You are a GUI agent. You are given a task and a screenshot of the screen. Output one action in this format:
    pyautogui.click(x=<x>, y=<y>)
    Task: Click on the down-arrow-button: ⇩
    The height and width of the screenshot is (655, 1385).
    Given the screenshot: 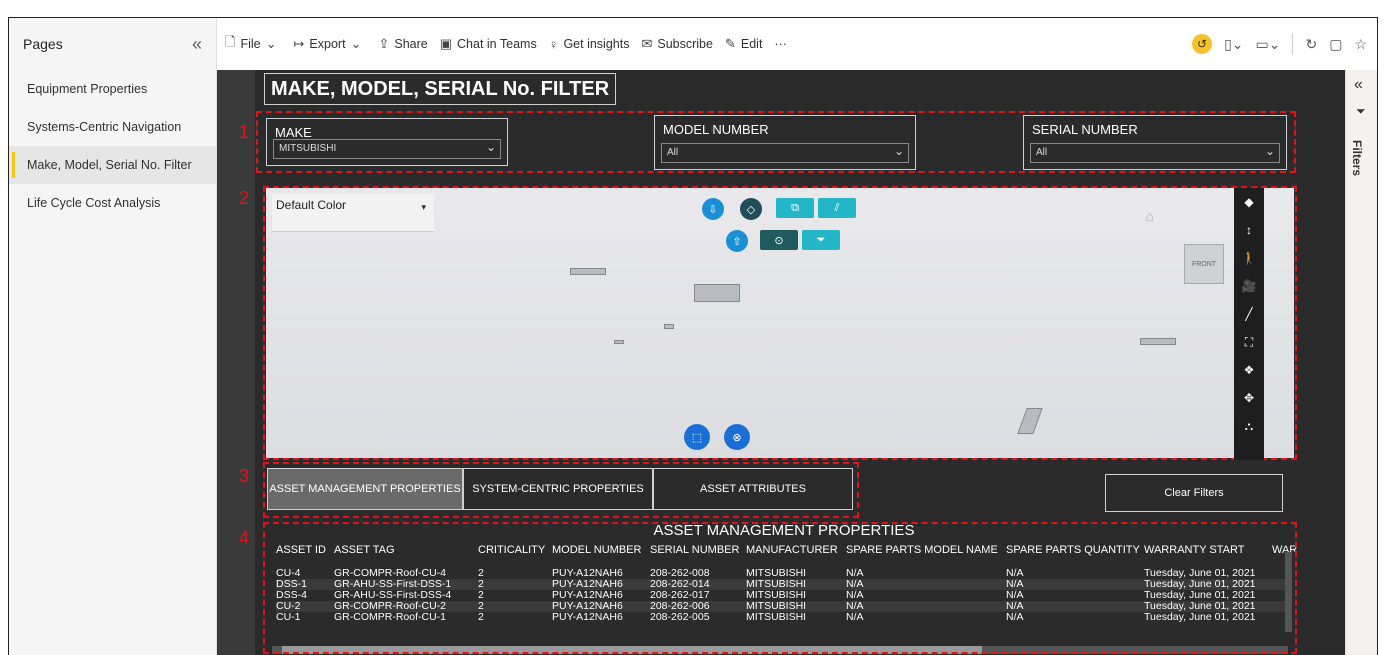 What is the action you would take?
    pyautogui.click(x=713, y=209)
    